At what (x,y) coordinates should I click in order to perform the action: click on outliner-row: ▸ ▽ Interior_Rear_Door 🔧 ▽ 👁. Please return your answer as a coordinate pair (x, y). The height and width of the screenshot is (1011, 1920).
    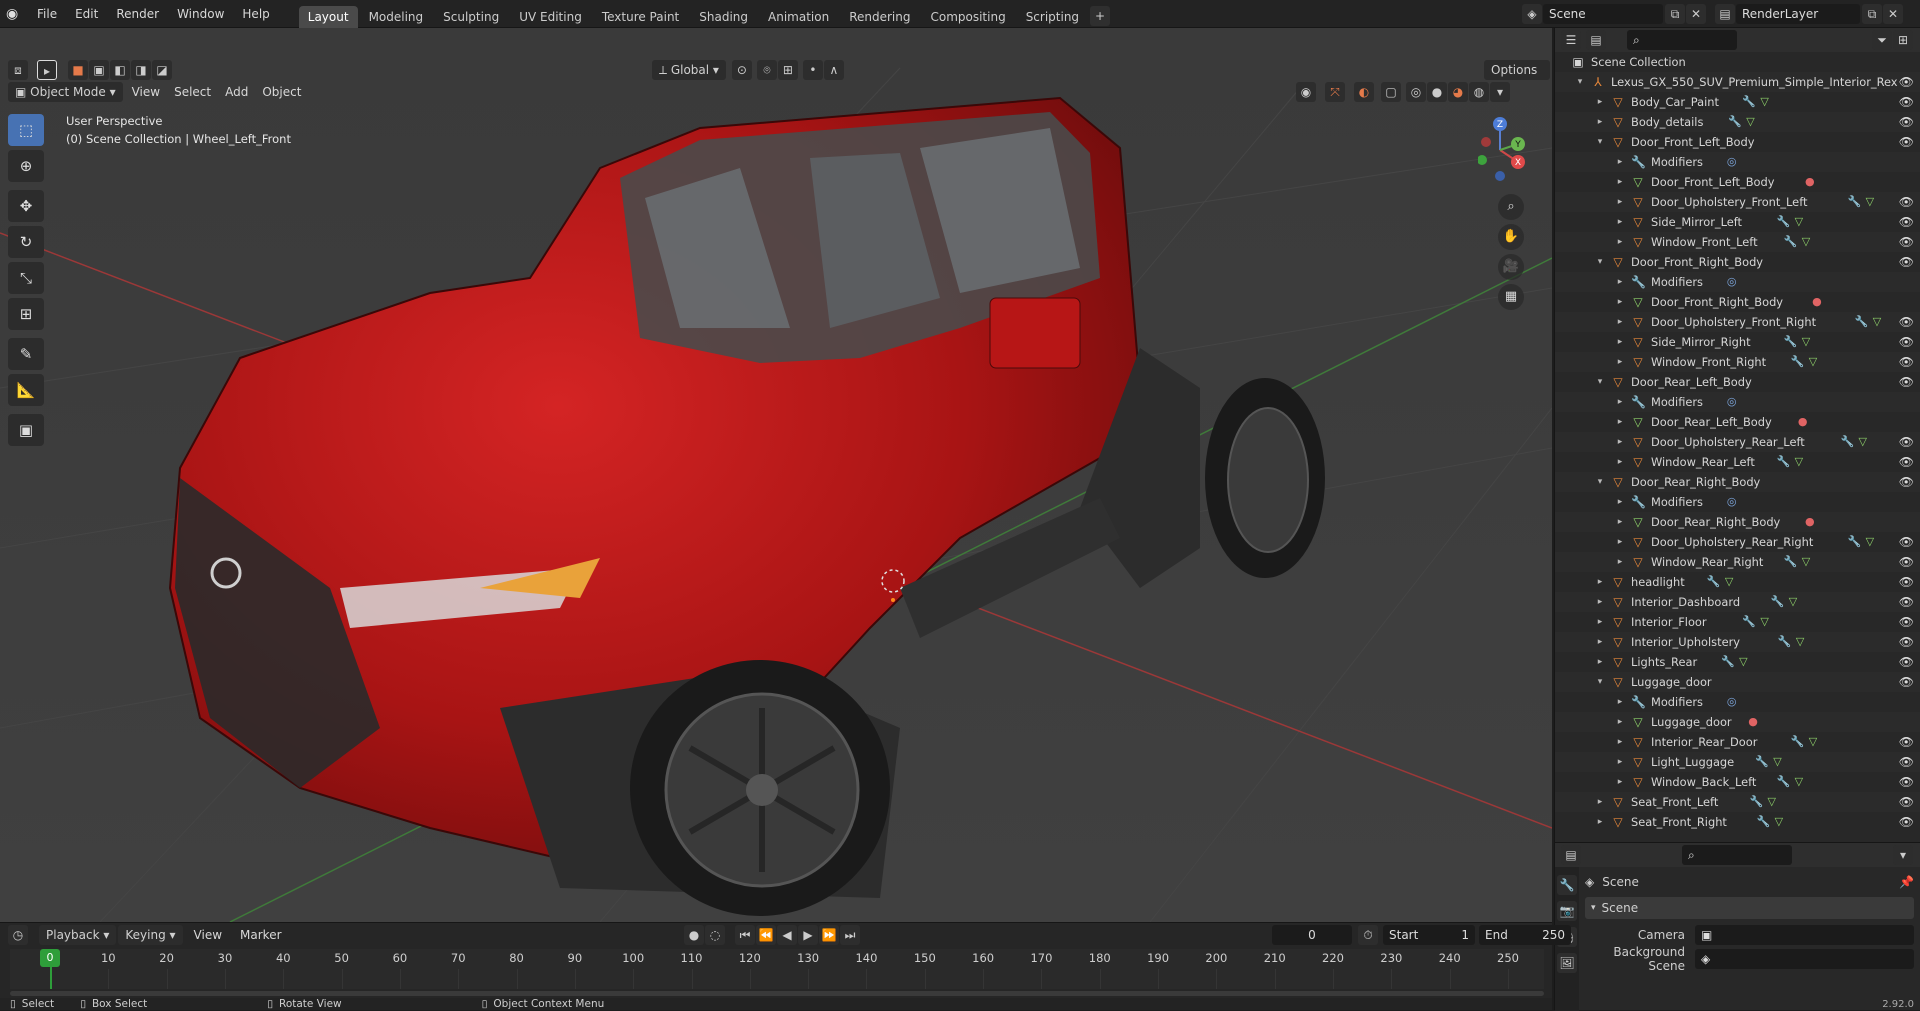
    Looking at the image, I should click on (1737, 742).